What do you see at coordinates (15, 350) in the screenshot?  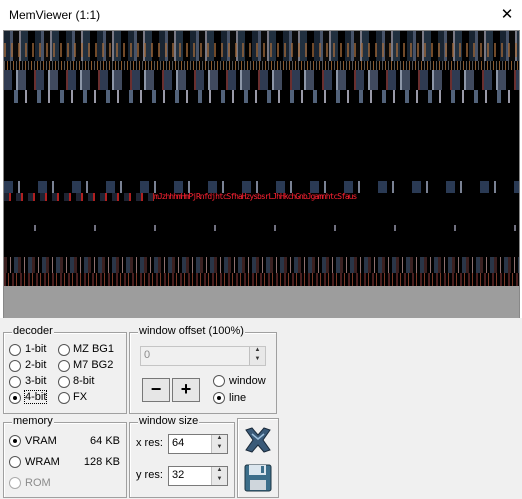 I see `decoder-1bit-radio` at bounding box center [15, 350].